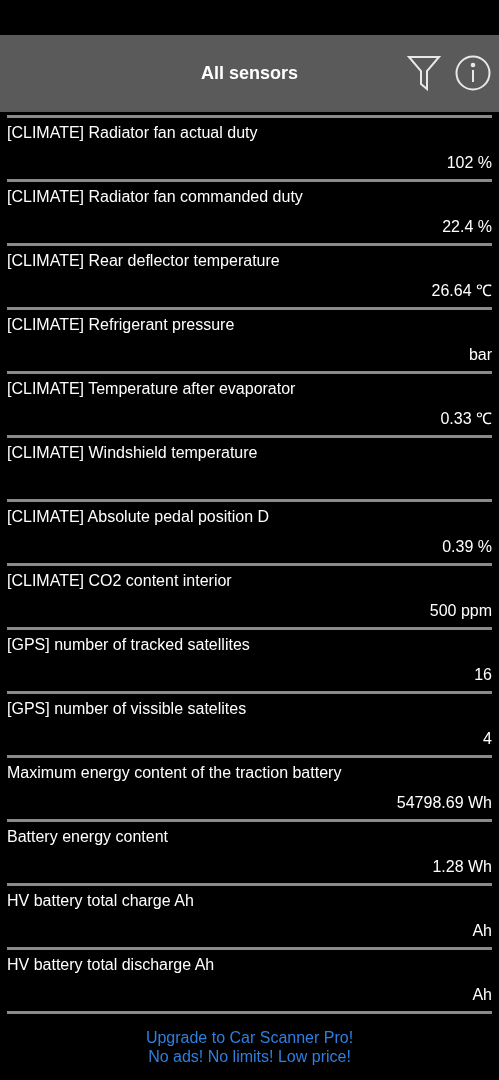 The height and width of the screenshot is (1080, 499). Describe the element at coordinates (87, 837) in the screenshot. I see `sensor-name: Battery energy content` at that location.